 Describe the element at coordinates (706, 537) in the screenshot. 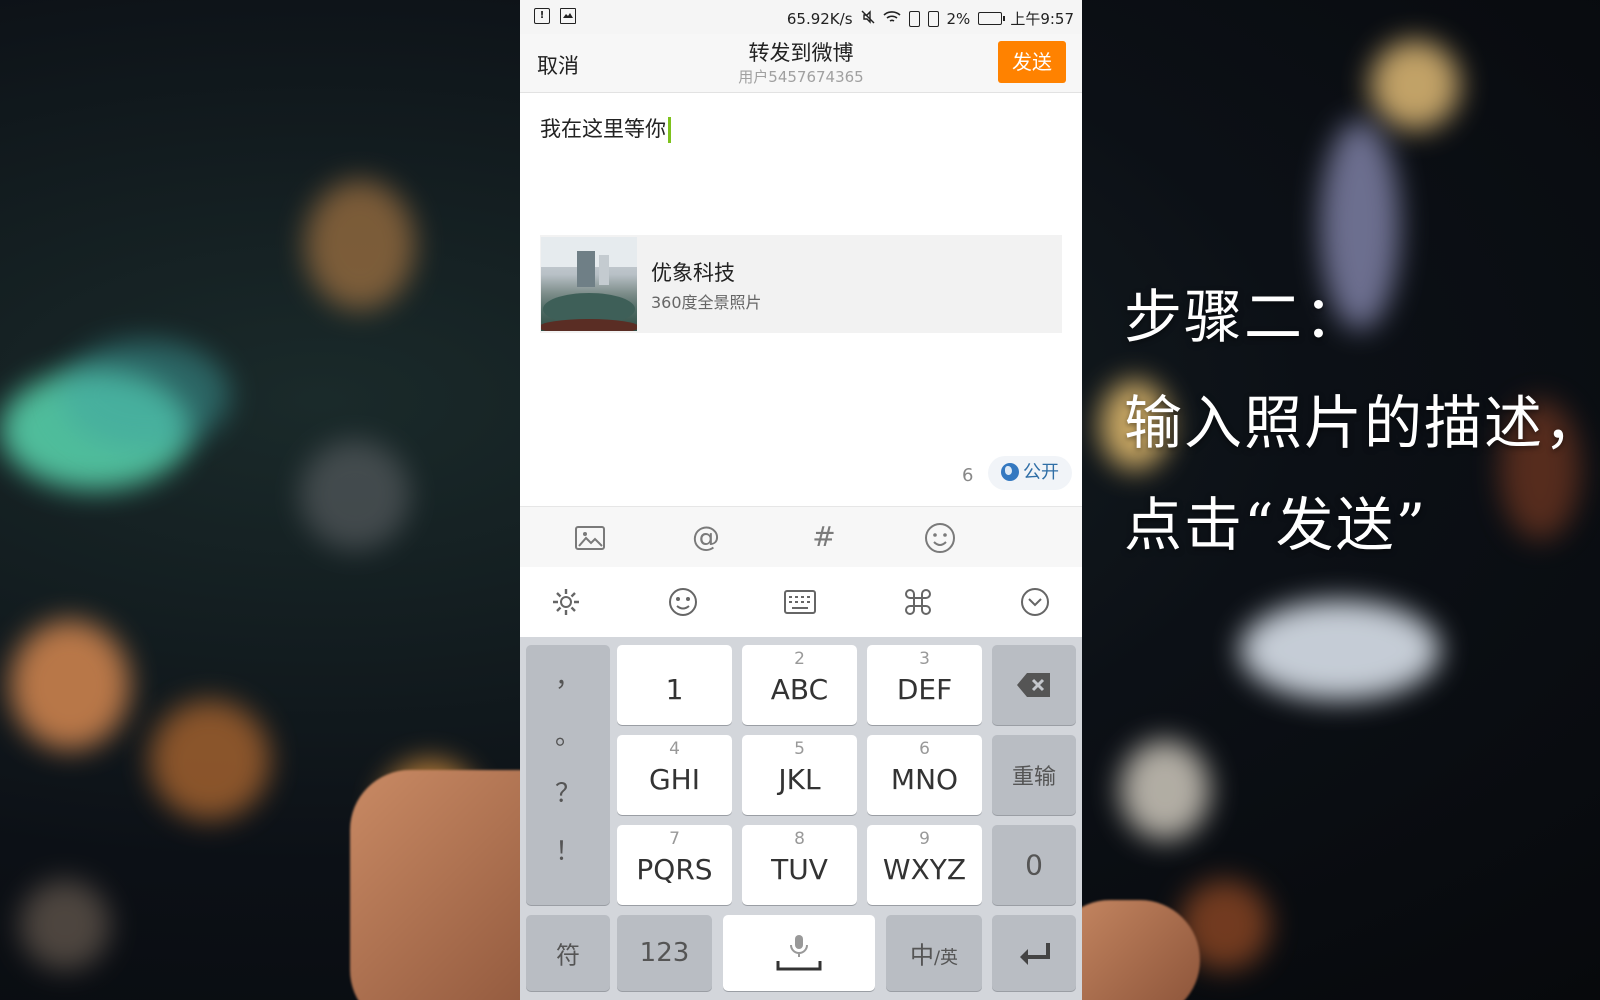

I see `mention-icon: @` at that location.